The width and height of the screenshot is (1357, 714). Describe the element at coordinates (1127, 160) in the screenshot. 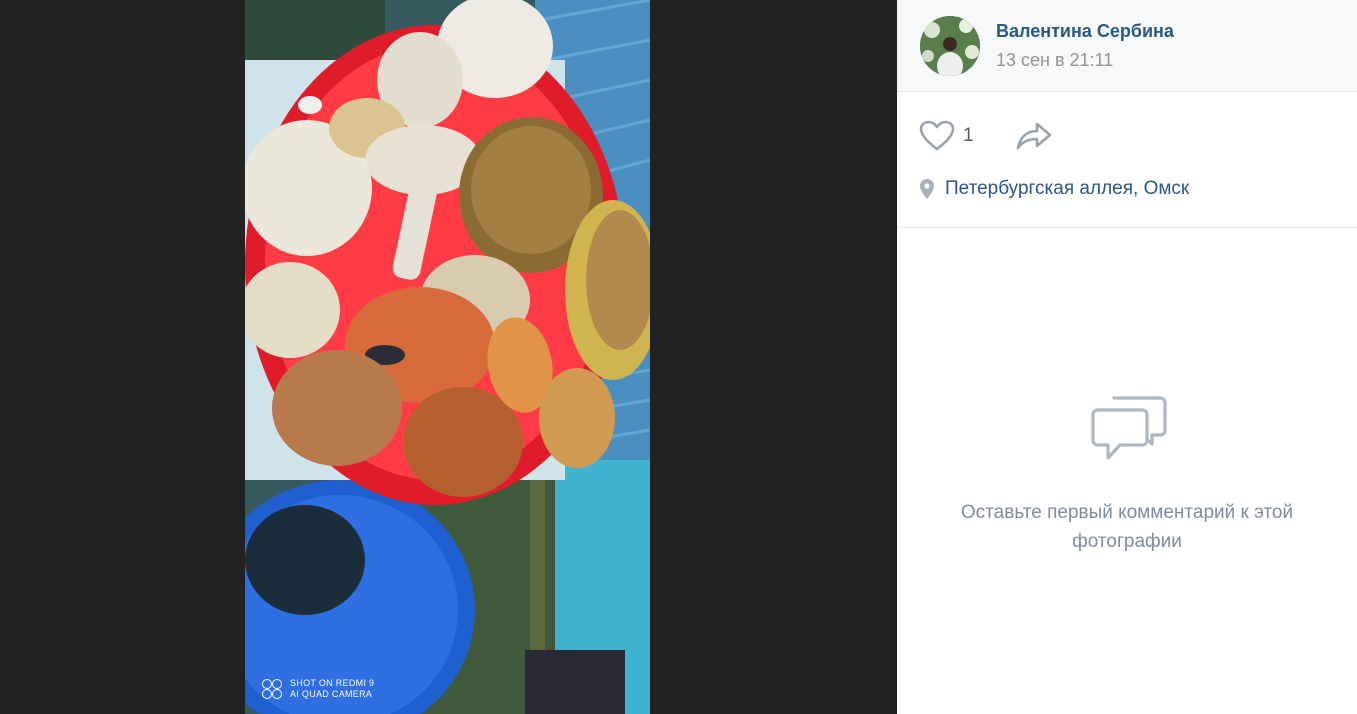

I see `post-actions: 1 Петербургская аллея, Омск` at that location.